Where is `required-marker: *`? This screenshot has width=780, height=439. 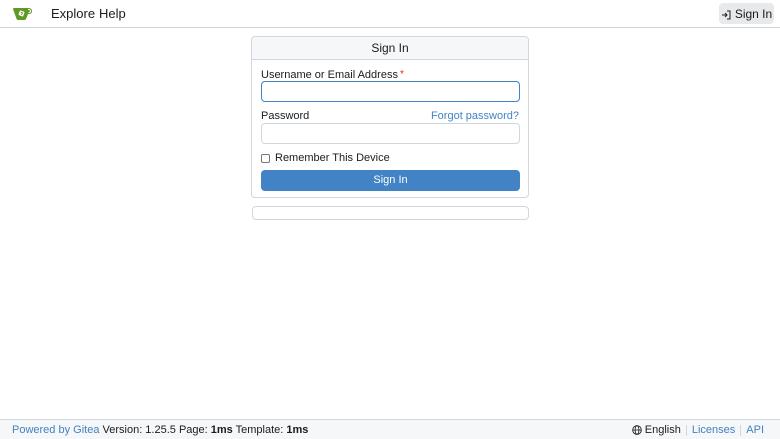 required-marker: * is located at coordinates (401, 74).